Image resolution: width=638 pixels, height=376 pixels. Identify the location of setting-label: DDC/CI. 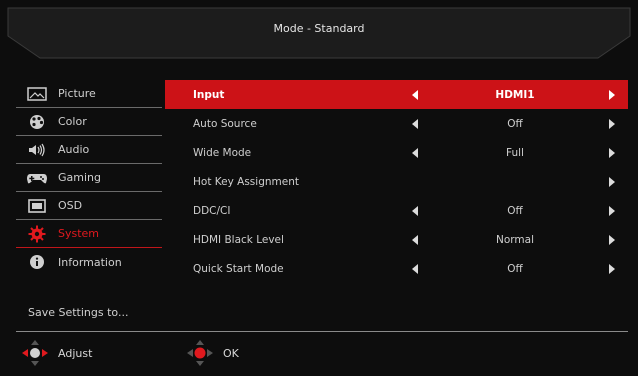
(212, 210).